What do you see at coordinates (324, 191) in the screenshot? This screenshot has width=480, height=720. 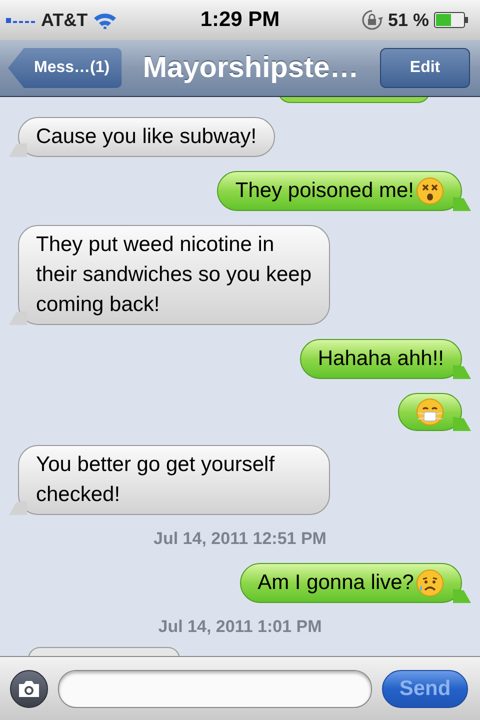 I see `message-text: They poisoned me!` at bounding box center [324, 191].